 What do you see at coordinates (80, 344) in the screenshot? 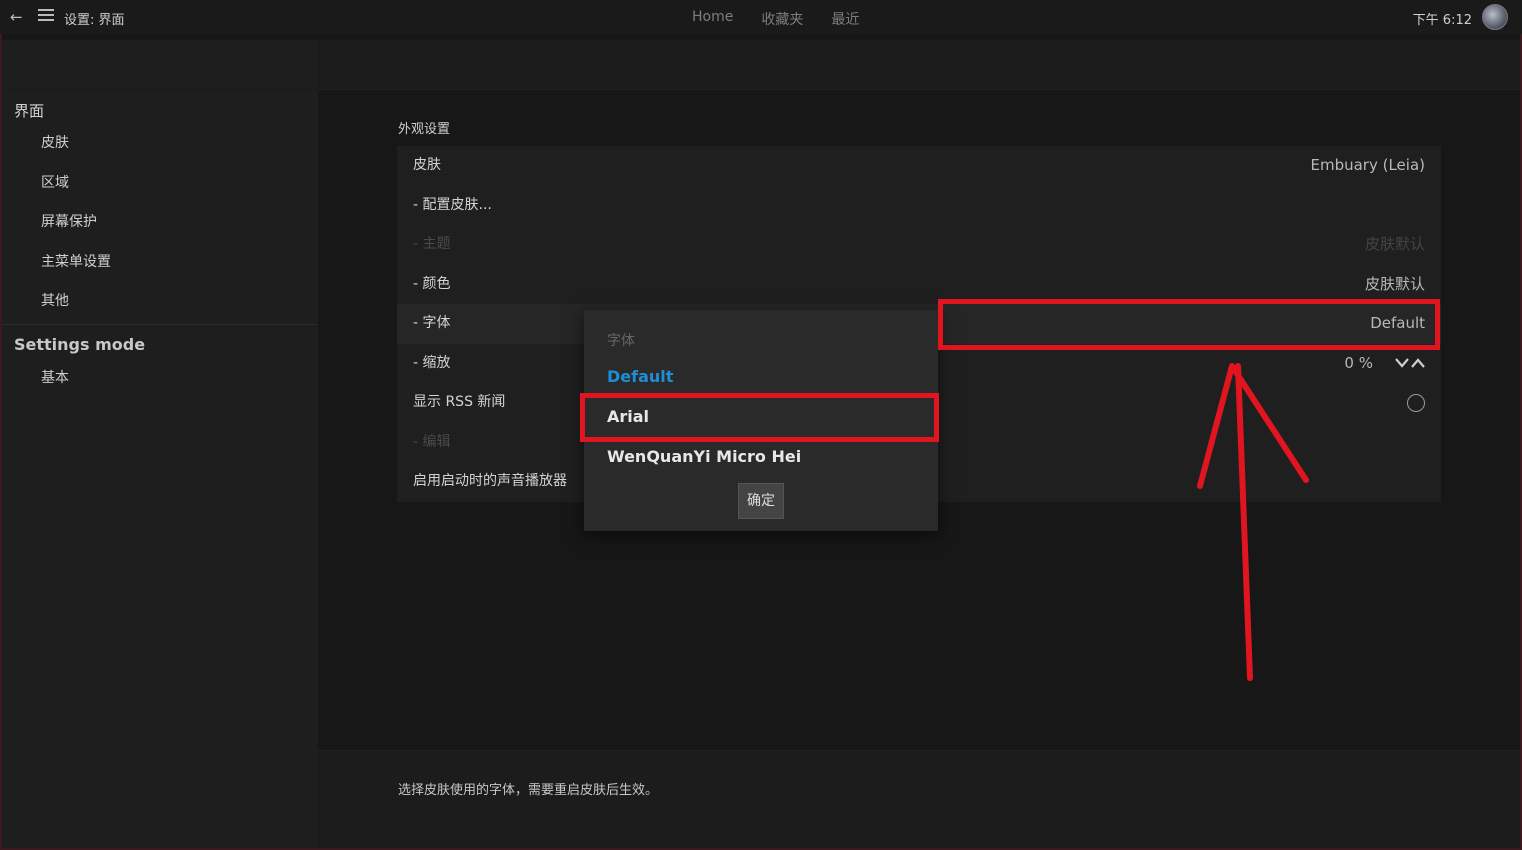
I see `settings-mode-title: Settings mode` at bounding box center [80, 344].